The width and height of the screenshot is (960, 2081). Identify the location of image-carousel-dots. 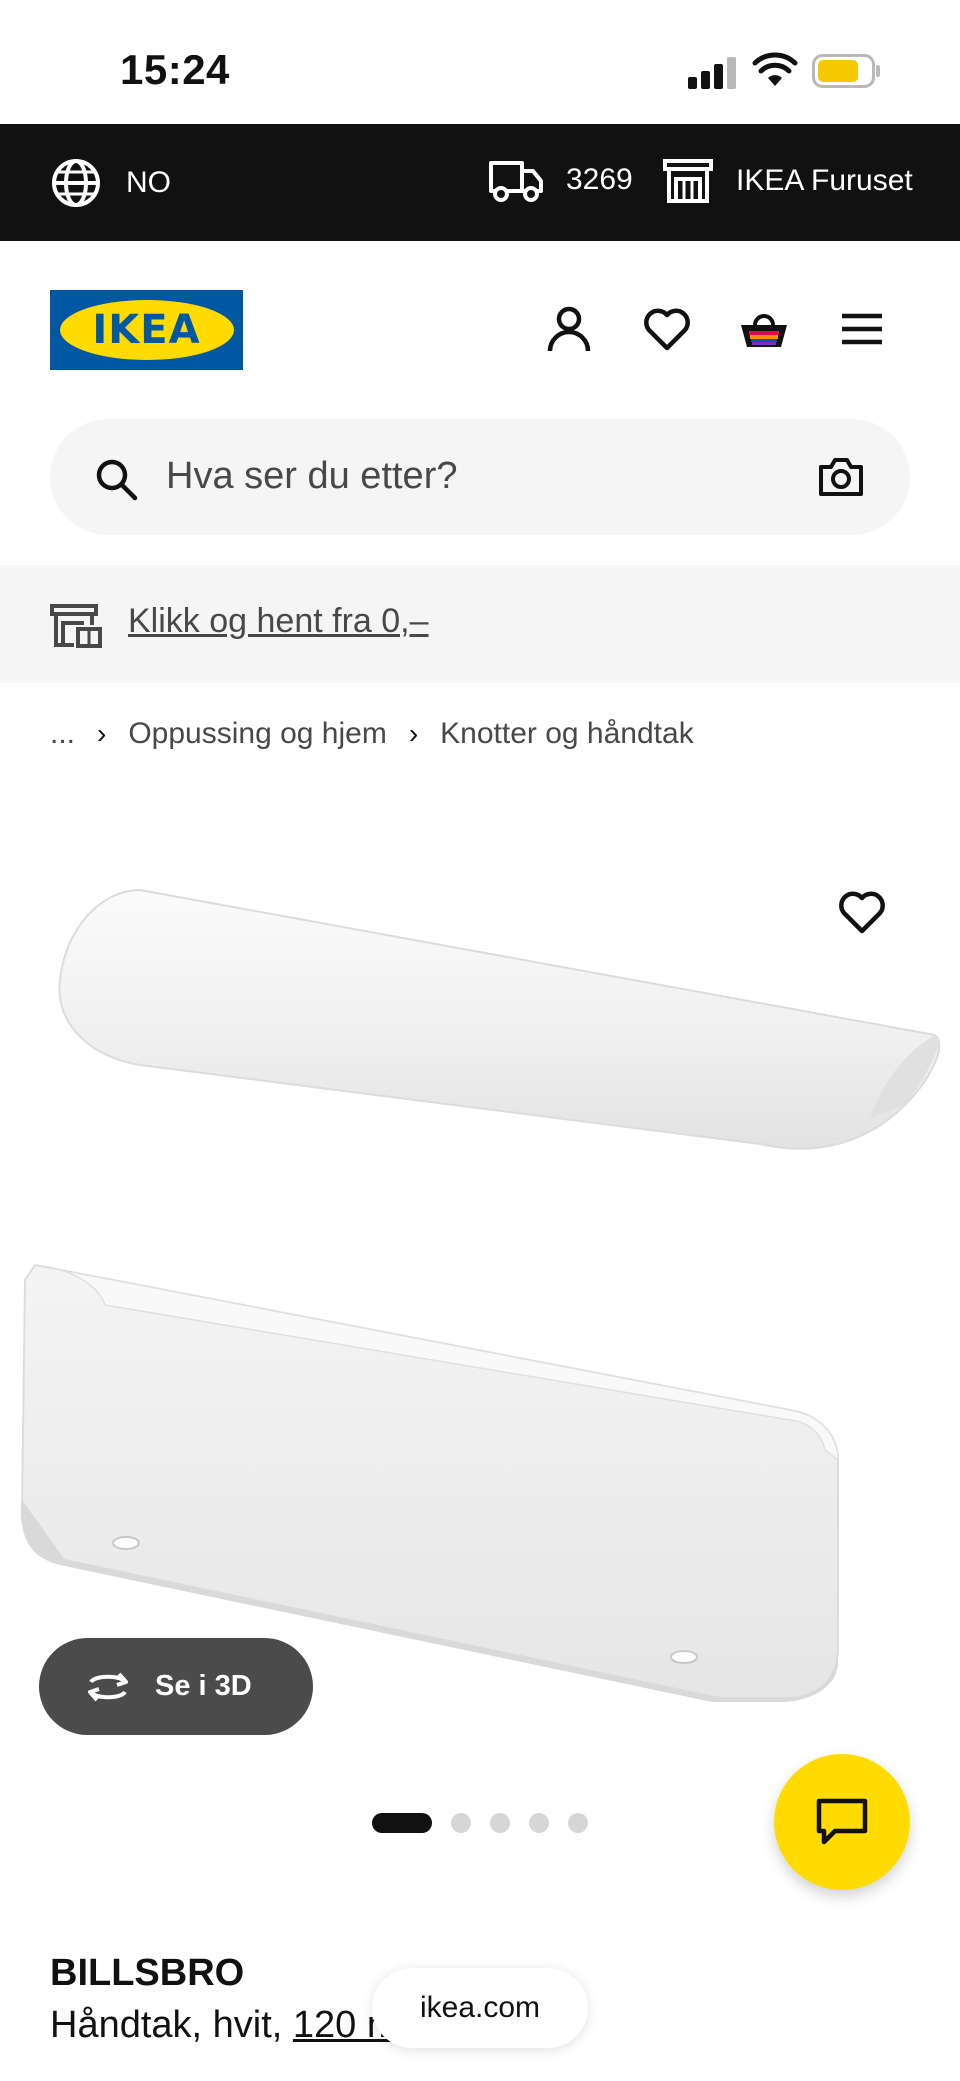
(489, 1823).